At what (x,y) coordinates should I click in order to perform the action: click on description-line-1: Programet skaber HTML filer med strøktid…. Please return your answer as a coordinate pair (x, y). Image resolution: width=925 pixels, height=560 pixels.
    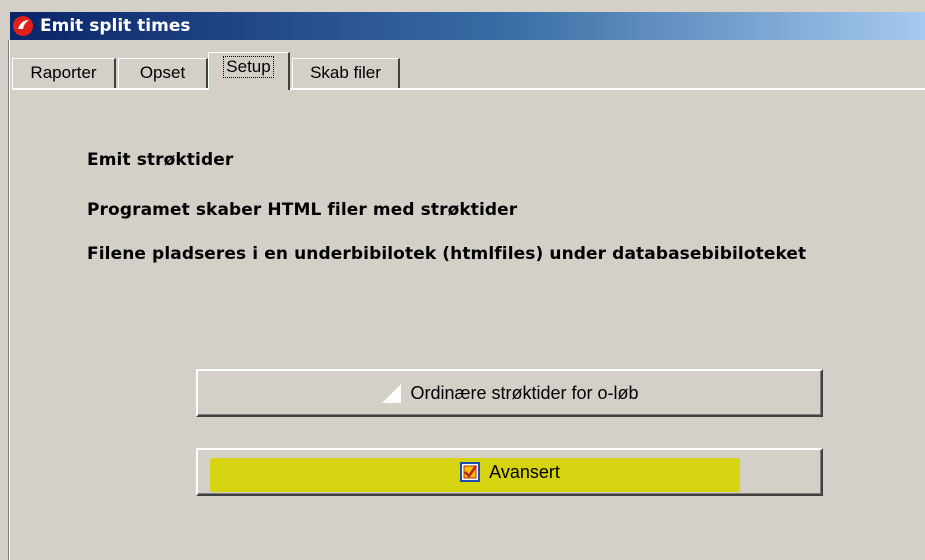
    Looking at the image, I should click on (302, 210).